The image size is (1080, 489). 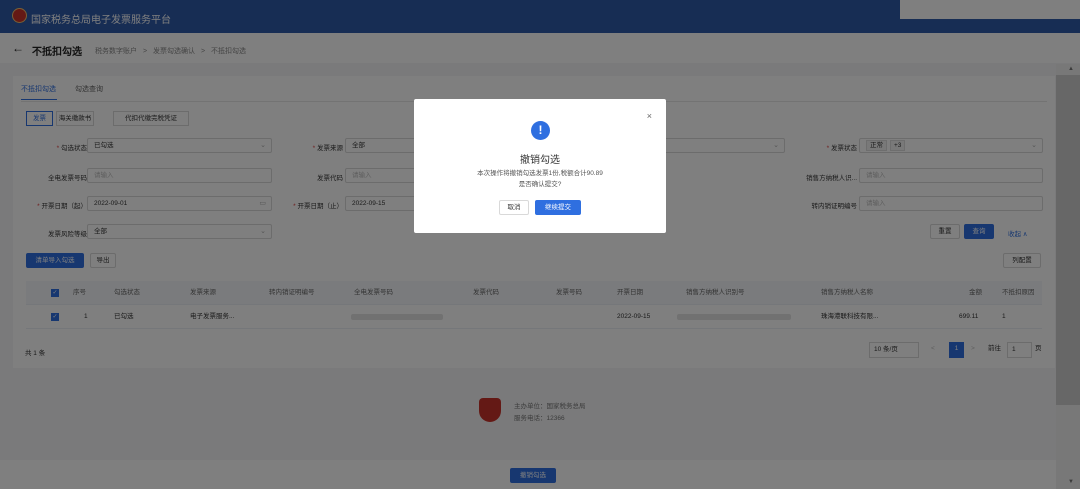 What do you see at coordinates (649, 116) in the screenshot?
I see `close-icon: ×` at bounding box center [649, 116].